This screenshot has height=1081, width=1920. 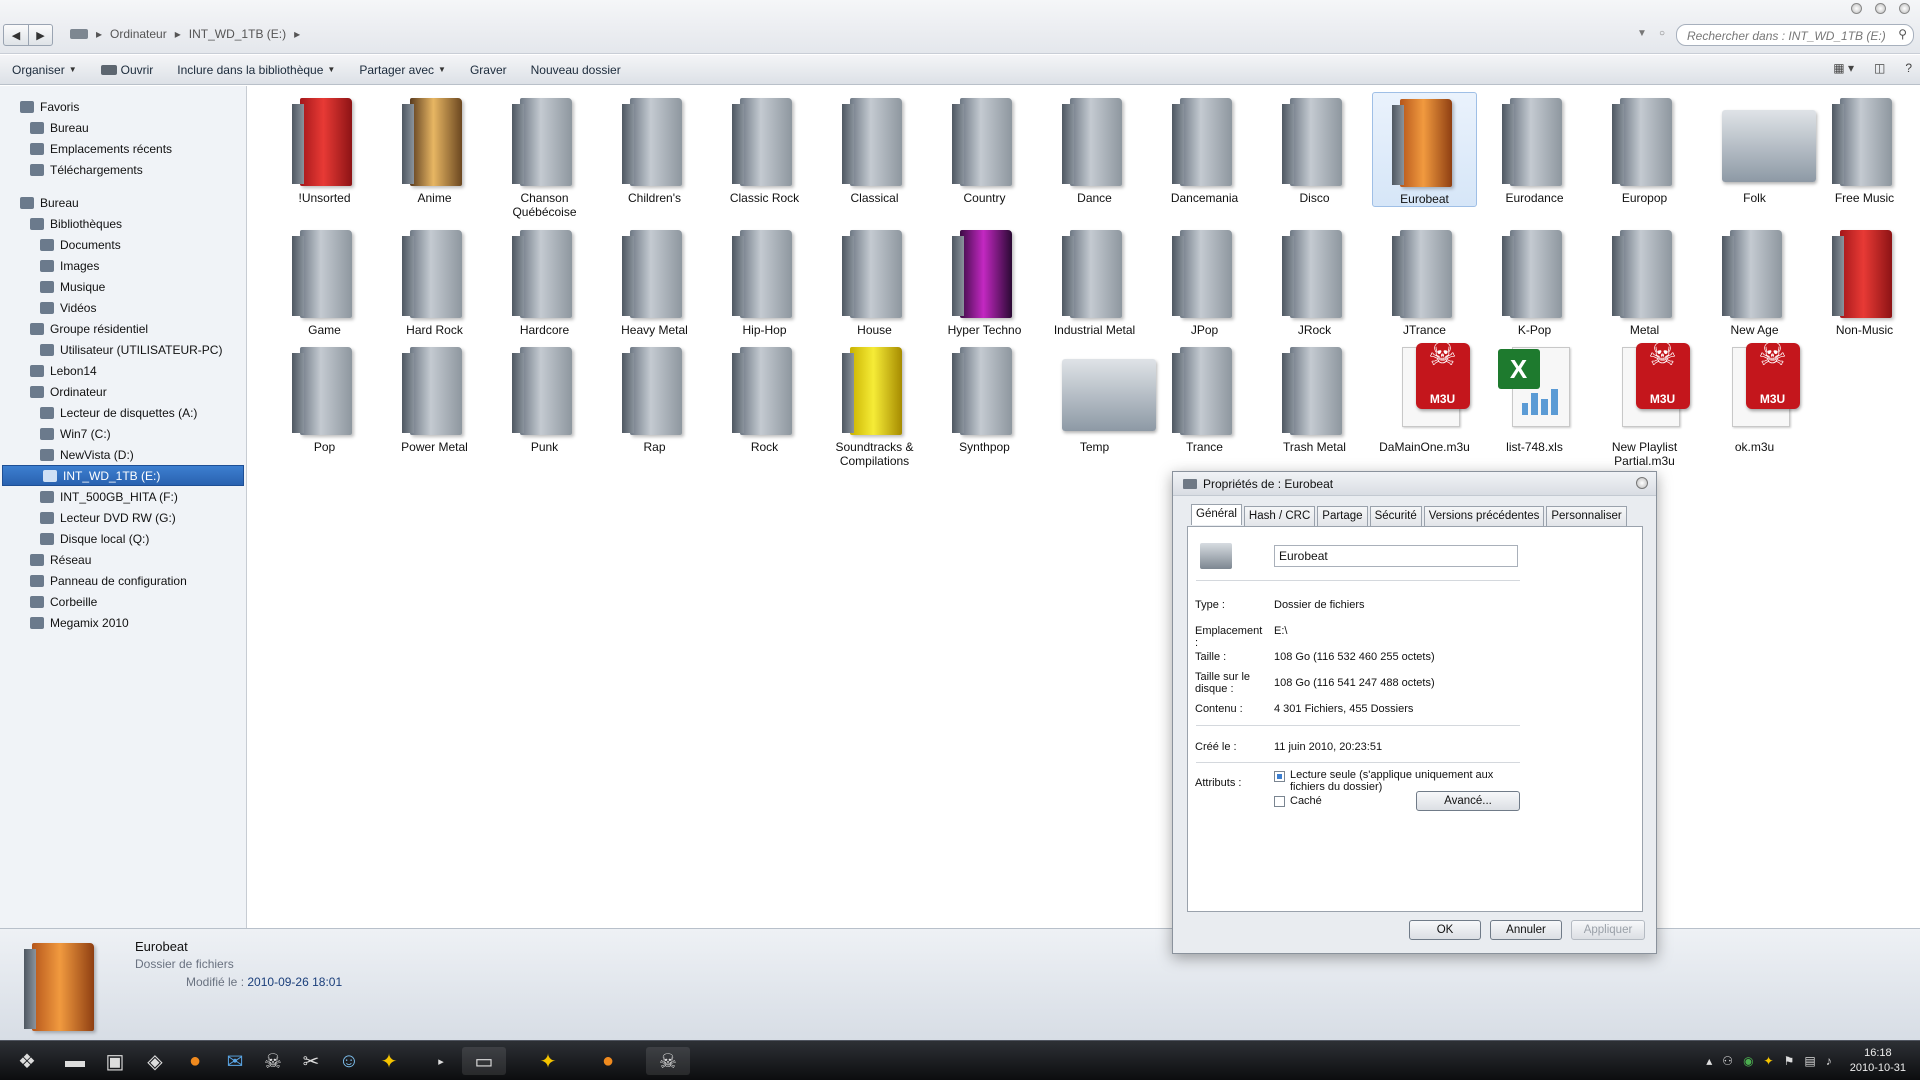 I want to click on aim-tray-icon: ✦, so click(x=1769, y=1061).